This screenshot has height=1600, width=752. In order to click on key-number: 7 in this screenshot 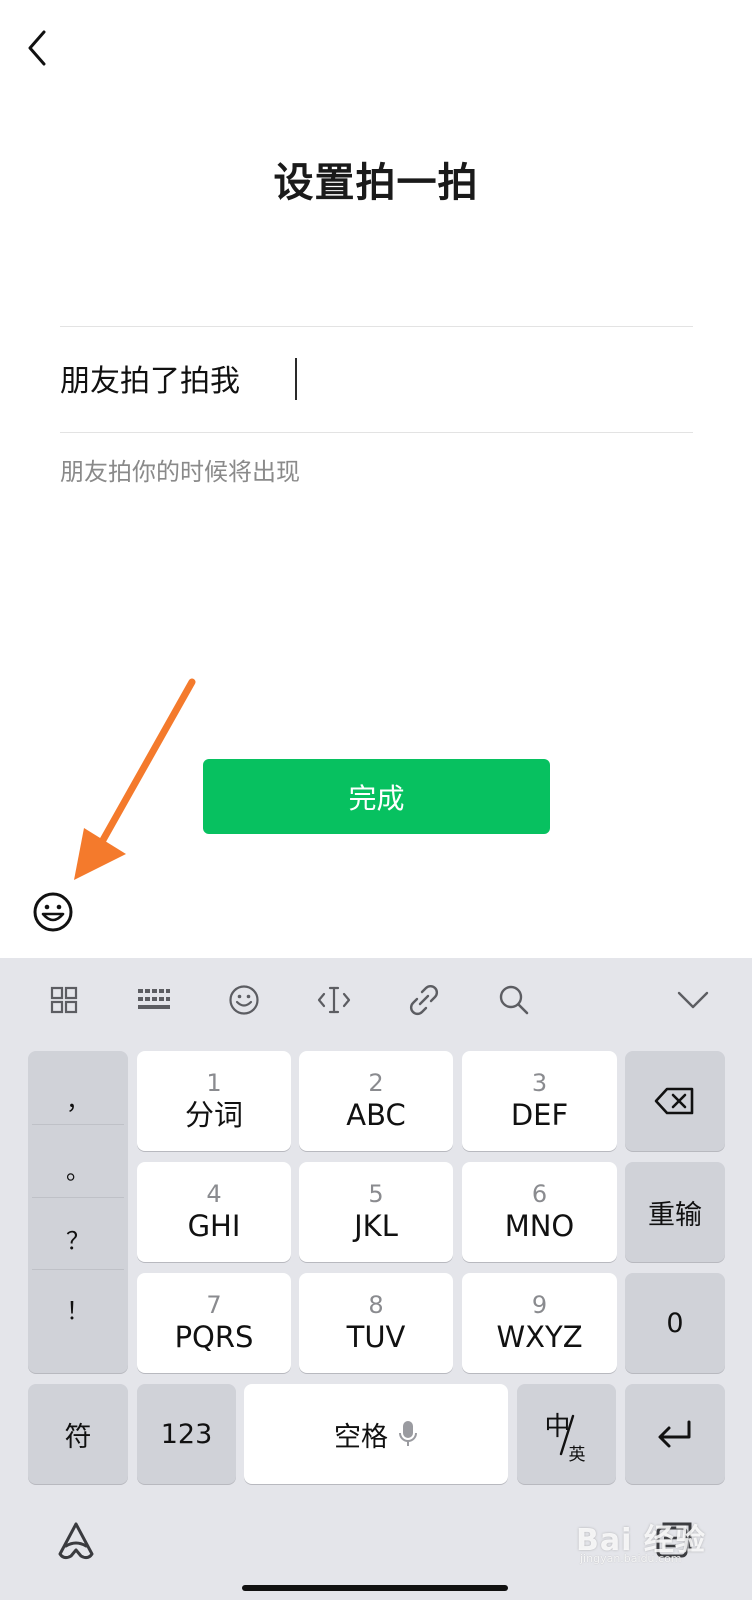, I will do `click(214, 1305)`.